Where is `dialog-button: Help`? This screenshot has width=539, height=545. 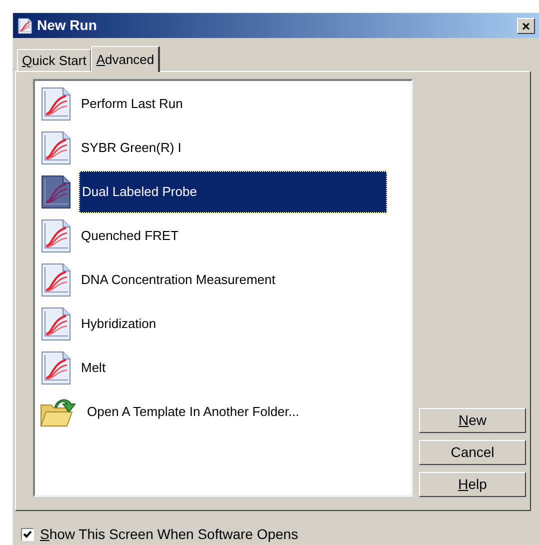
dialog-button: Help is located at coordinates (472, 484).